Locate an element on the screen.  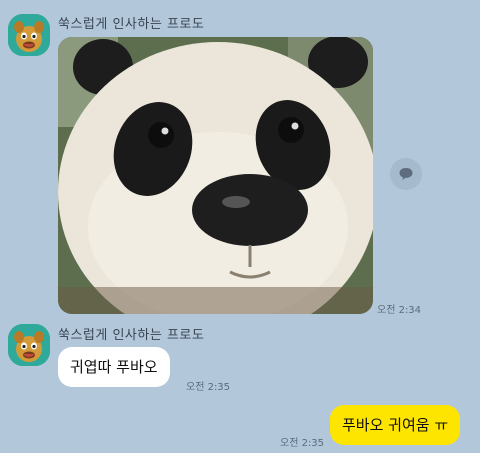
share-button is located at coordinates (406, 174).